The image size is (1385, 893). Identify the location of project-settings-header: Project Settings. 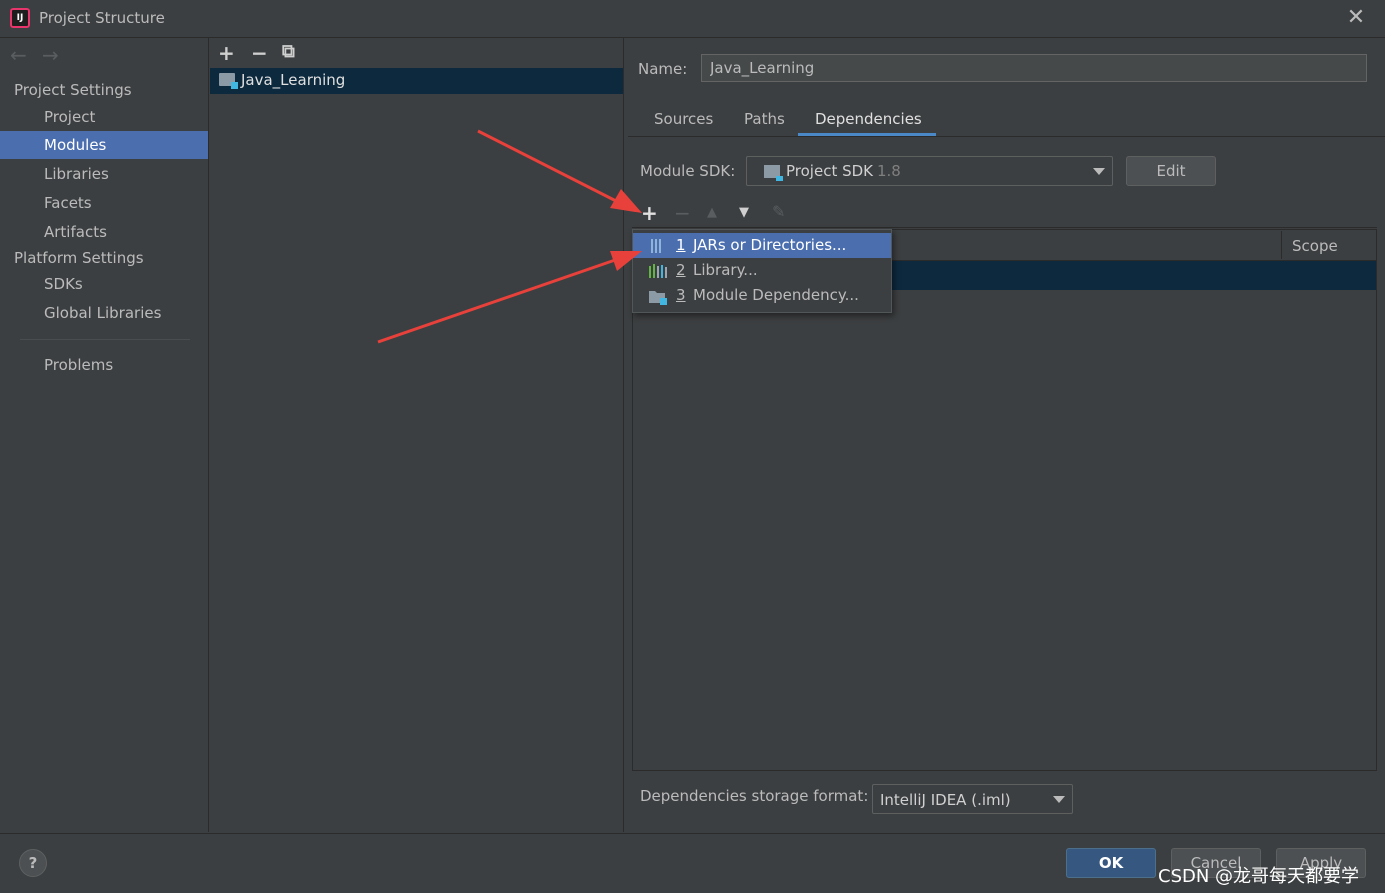
(73, 90).